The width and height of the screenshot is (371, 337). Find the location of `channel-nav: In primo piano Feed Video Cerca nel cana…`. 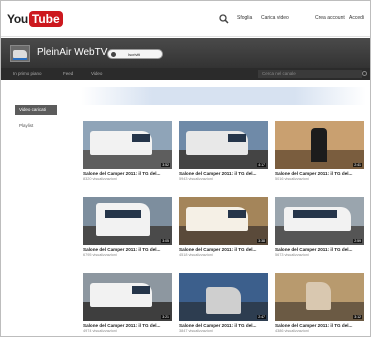

channel-nav: In primo piano Feed Video Cerca nel cana… is located at coordinates (185, 74).